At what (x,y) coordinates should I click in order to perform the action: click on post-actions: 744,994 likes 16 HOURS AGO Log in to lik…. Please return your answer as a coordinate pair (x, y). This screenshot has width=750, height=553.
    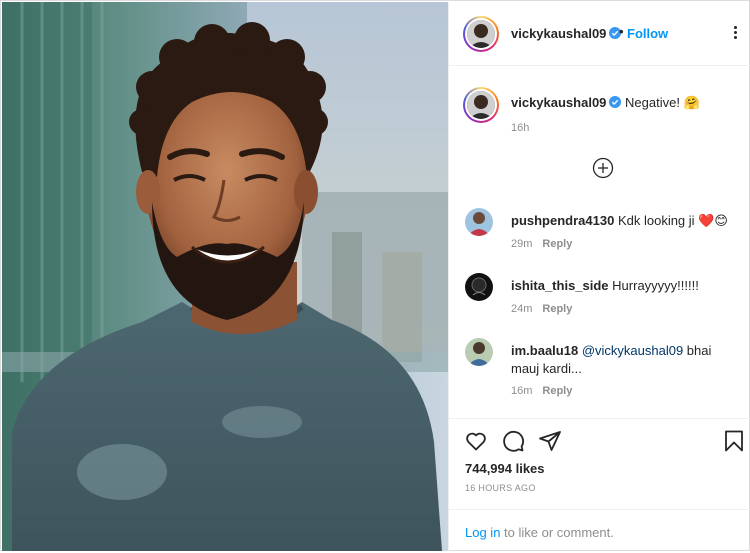
    Looking at the image, I should click on (599, 485).